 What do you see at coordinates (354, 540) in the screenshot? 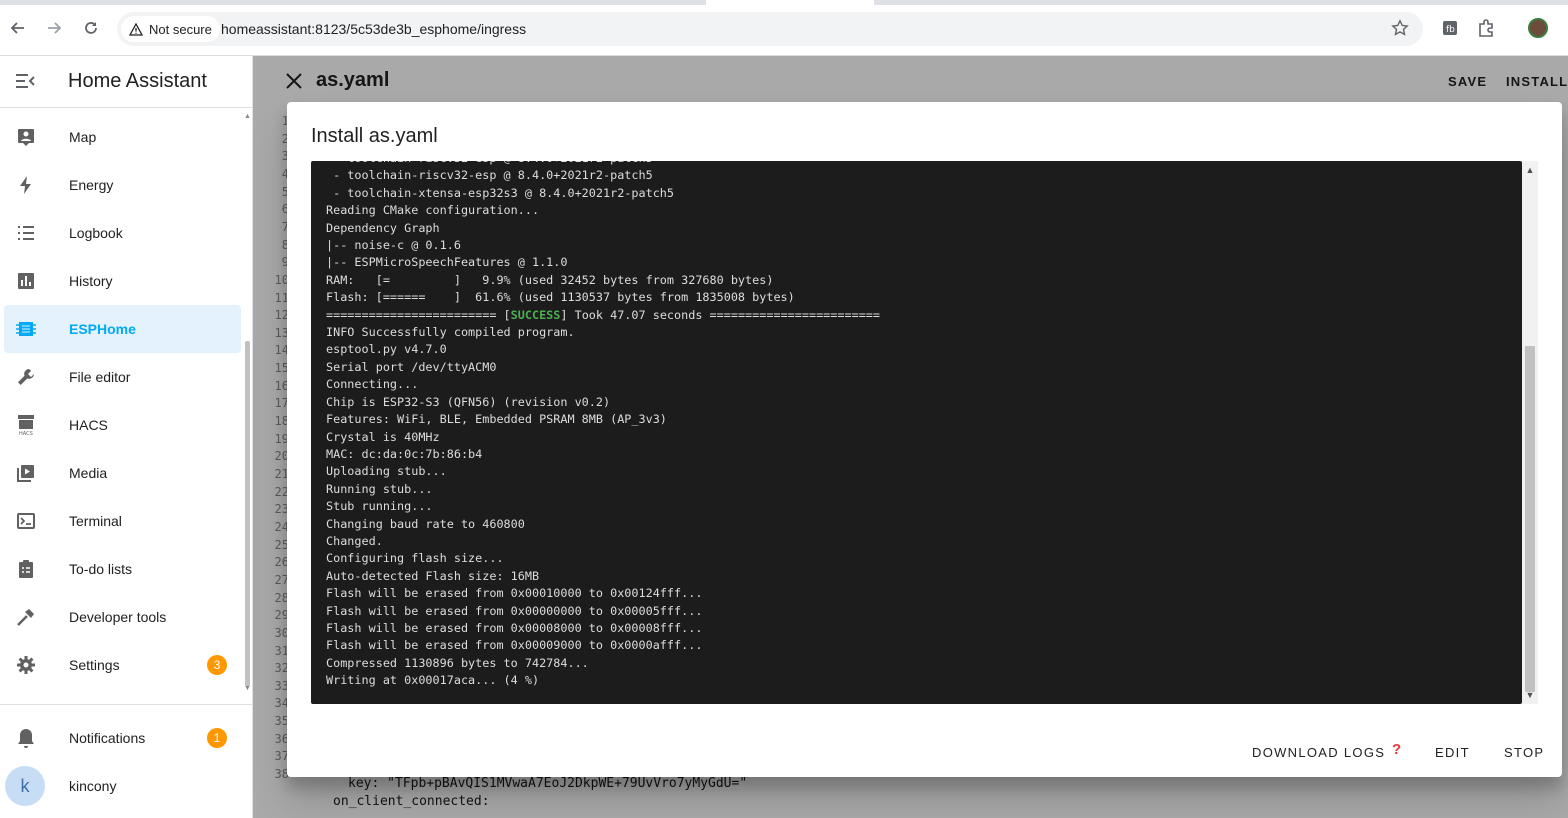
I see `log-line: Changed.` at bounding box center [354, 540].